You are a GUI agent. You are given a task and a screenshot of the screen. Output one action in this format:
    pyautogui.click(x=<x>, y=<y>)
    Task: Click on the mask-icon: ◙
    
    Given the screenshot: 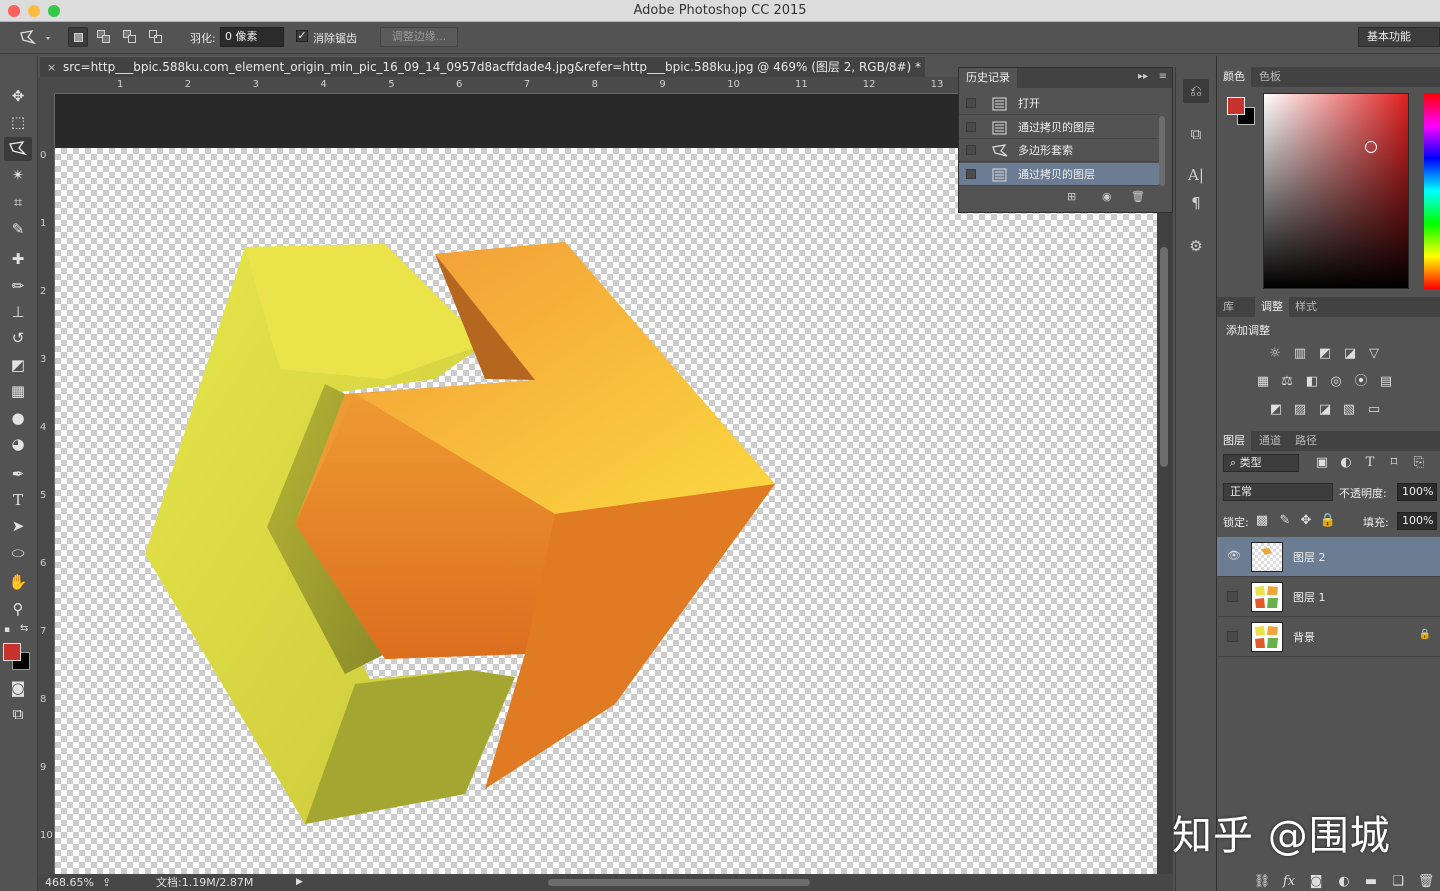 What is the action you would take?
    pyautogui.click(x=1316, y=882)
    